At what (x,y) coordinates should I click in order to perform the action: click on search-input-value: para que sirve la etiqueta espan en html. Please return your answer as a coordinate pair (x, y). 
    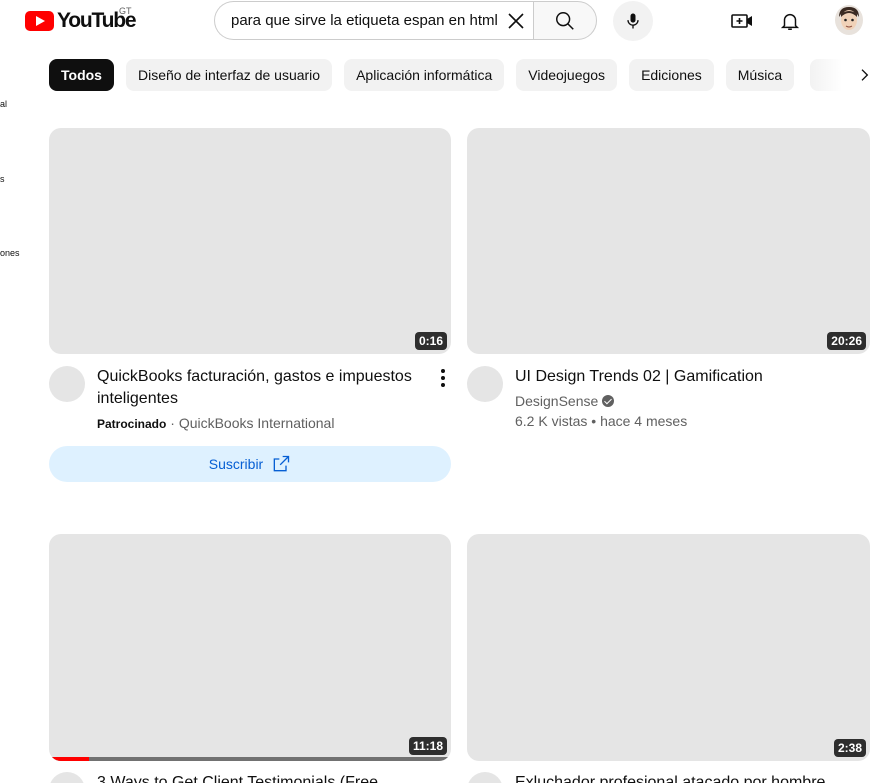
    Looking at the image, I should click on (364, 20).